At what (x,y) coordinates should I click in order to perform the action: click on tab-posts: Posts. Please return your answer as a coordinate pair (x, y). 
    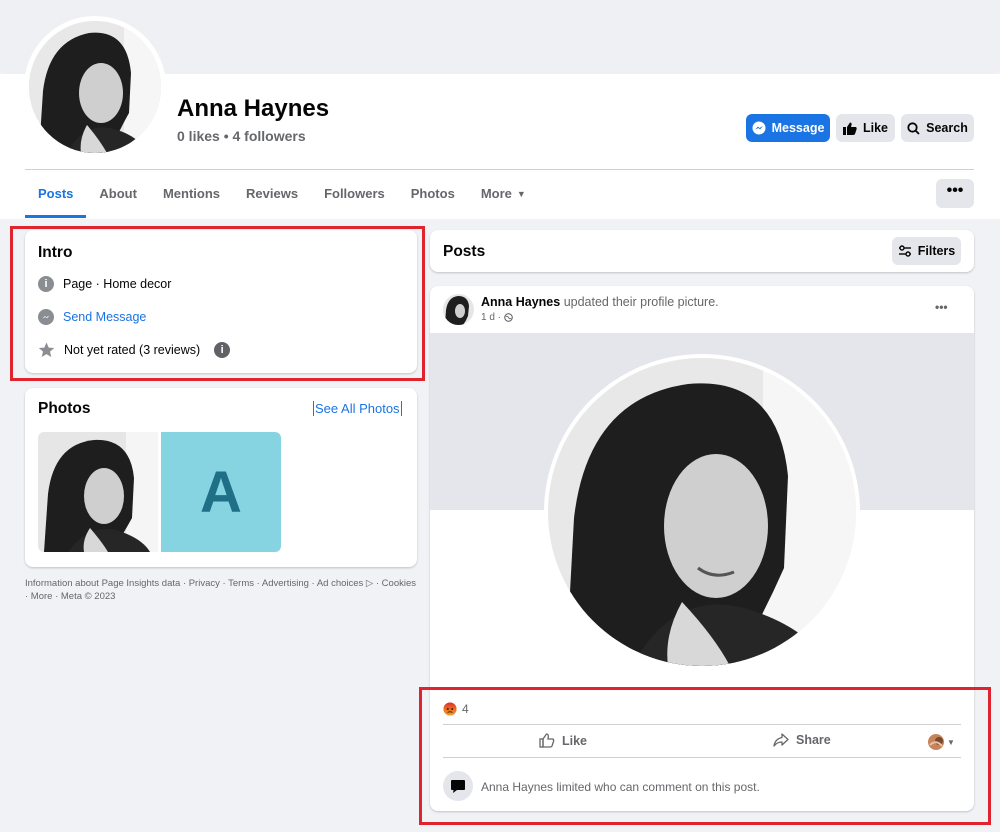
    Looking at the image, I should click on (56, 194).